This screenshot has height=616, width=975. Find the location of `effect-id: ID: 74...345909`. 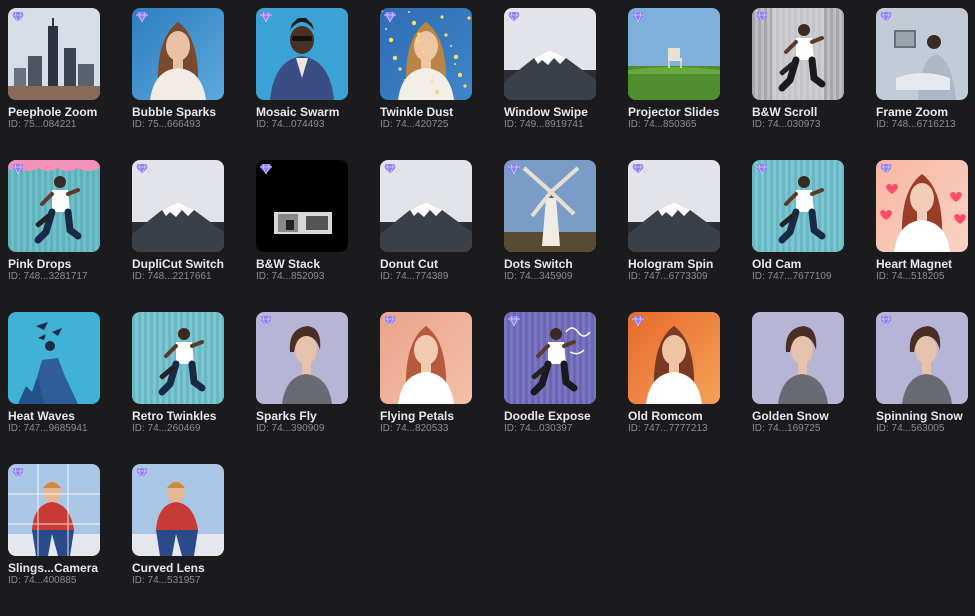

effect-id: ID: 74...345909 is located at coordinates (538, 276).